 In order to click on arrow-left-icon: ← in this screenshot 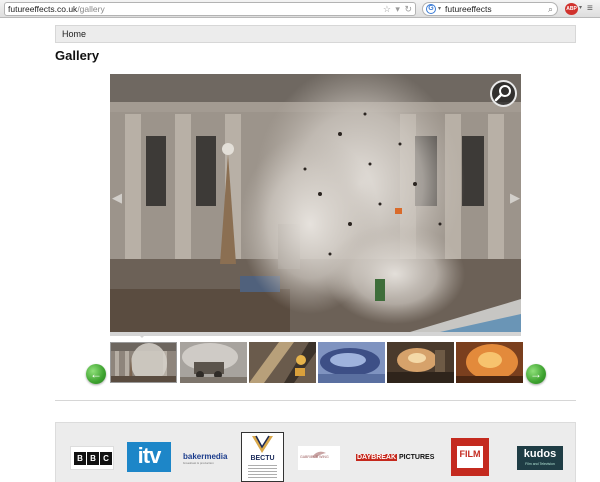, I will do `click(96, 374)`.